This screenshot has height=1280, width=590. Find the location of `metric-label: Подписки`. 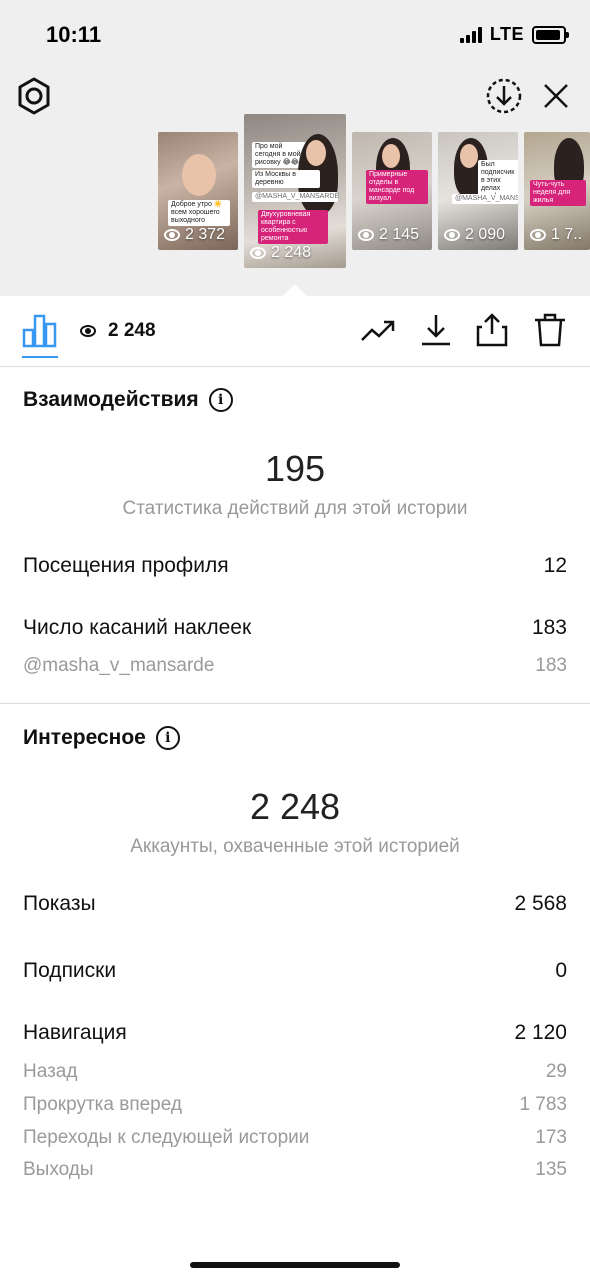

metric-label: Подписки is located at coordinates (70, 970).